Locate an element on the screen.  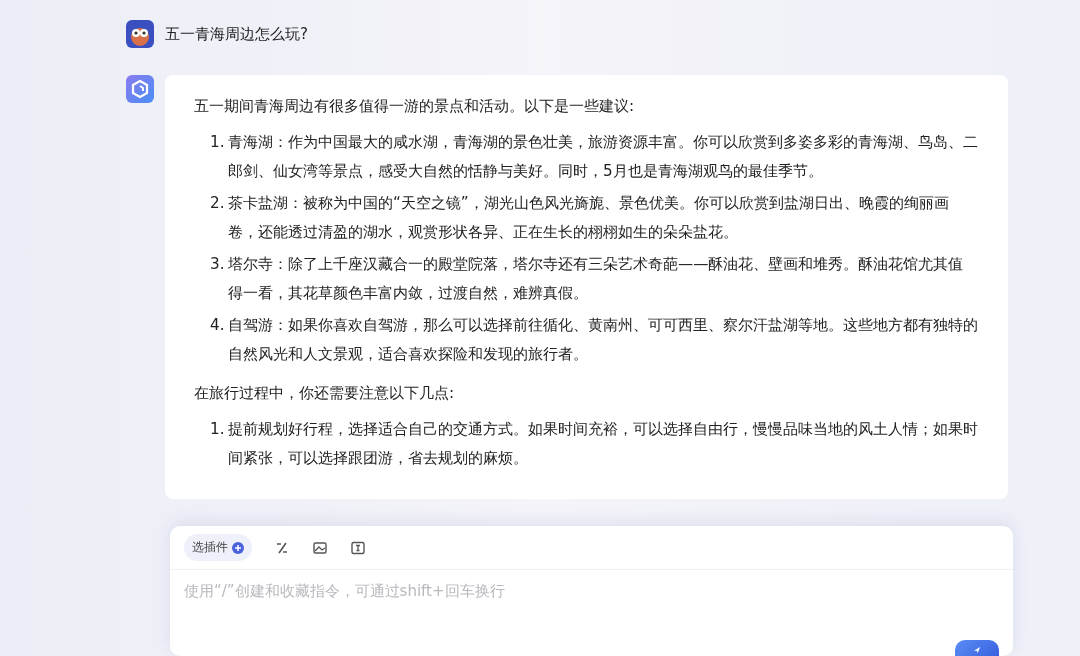
send-icon is located at coordinates (977, 650).